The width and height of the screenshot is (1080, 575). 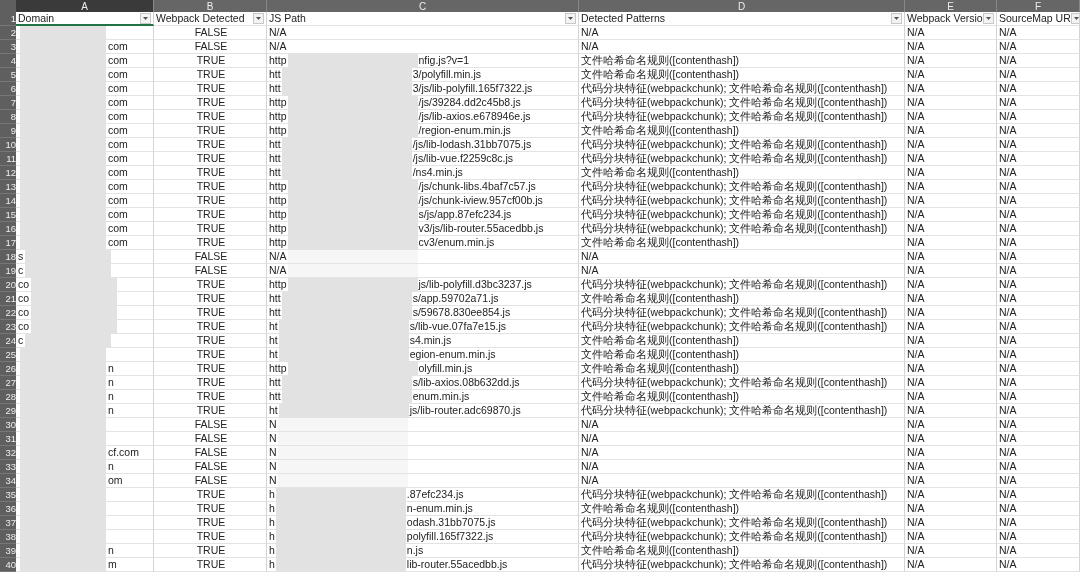 What do you see at coordinates (8, 383) in the screenshot?
I see `row-number: 27` at bounding box center [8, 383].